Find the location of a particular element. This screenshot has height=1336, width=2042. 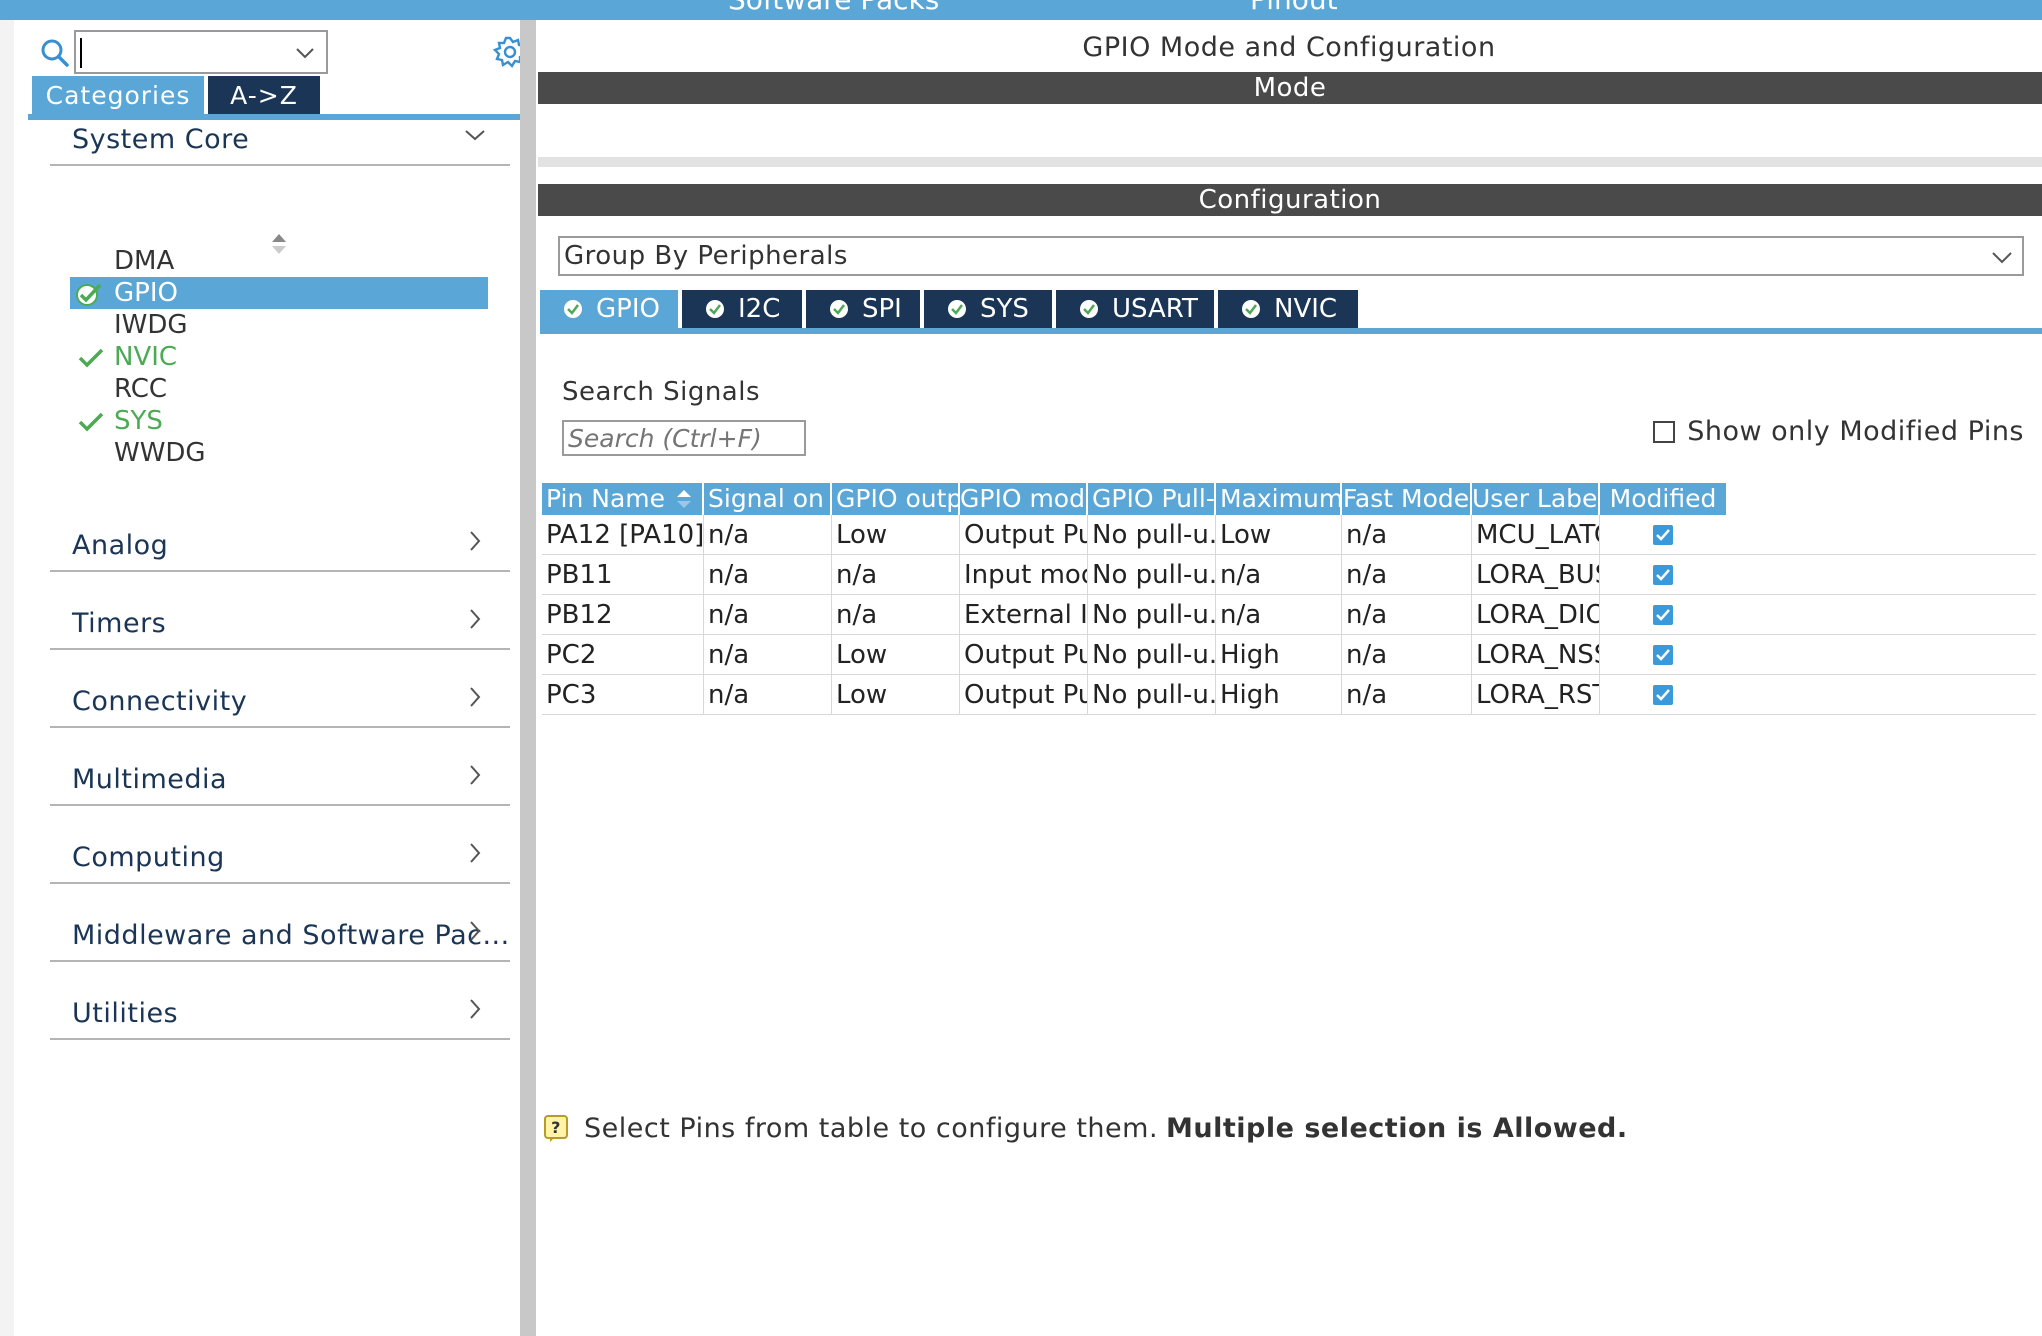

cell-max-speed: n/a is located at coordinates (1279, 575).